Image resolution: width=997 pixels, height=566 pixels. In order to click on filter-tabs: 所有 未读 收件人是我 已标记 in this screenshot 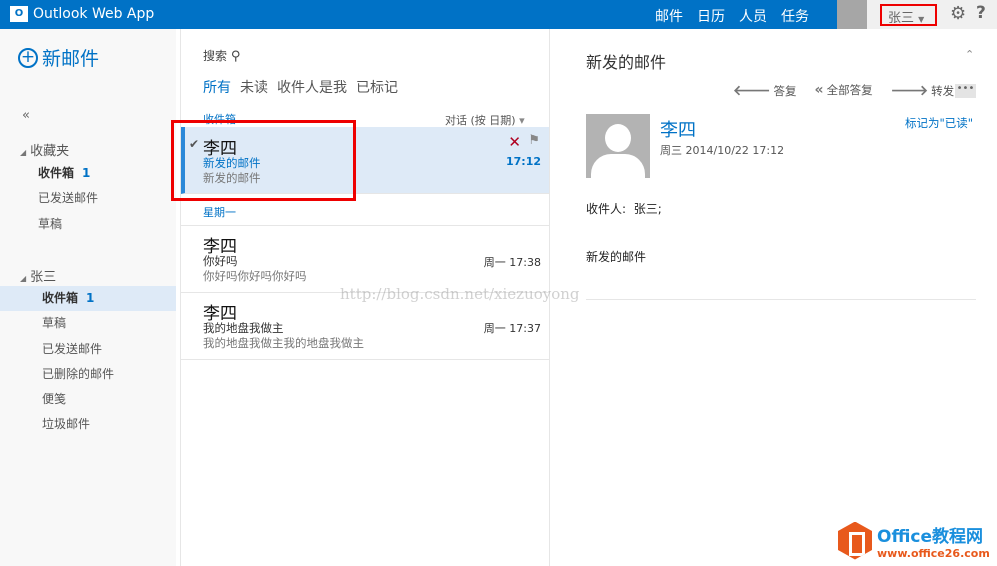, I will do `click(300, 87)`.